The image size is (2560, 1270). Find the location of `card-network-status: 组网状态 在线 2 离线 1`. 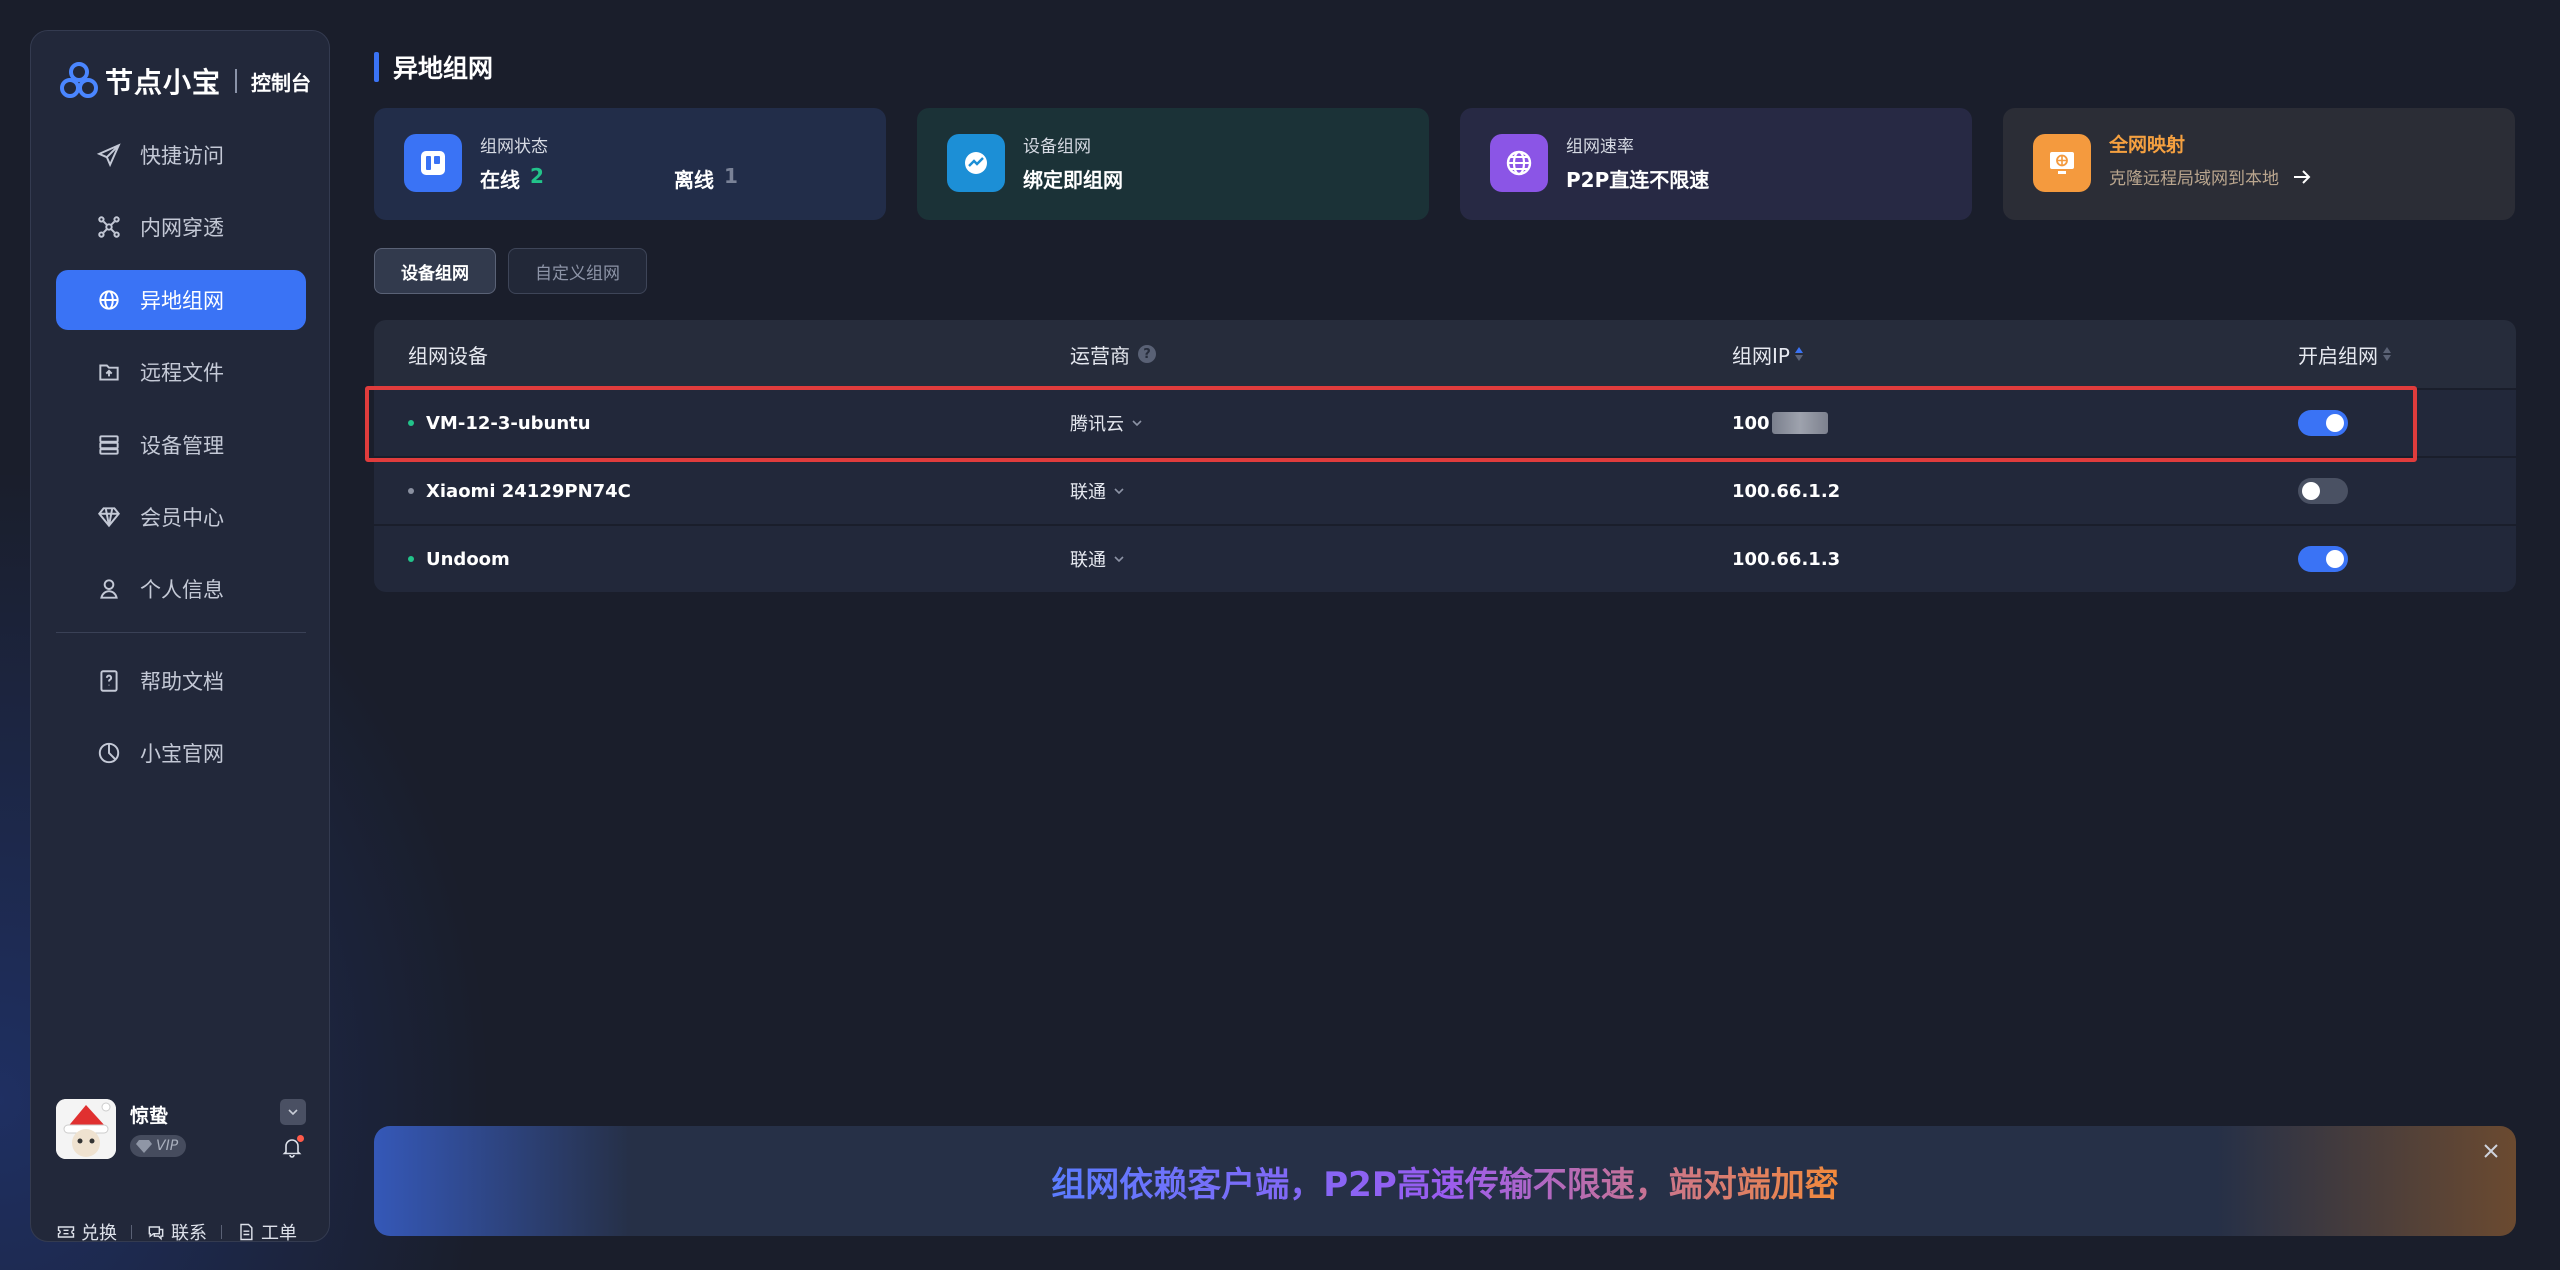

card-network-status: 组网状态 在线 2 离线 1 is located at coordinates (630, 164).